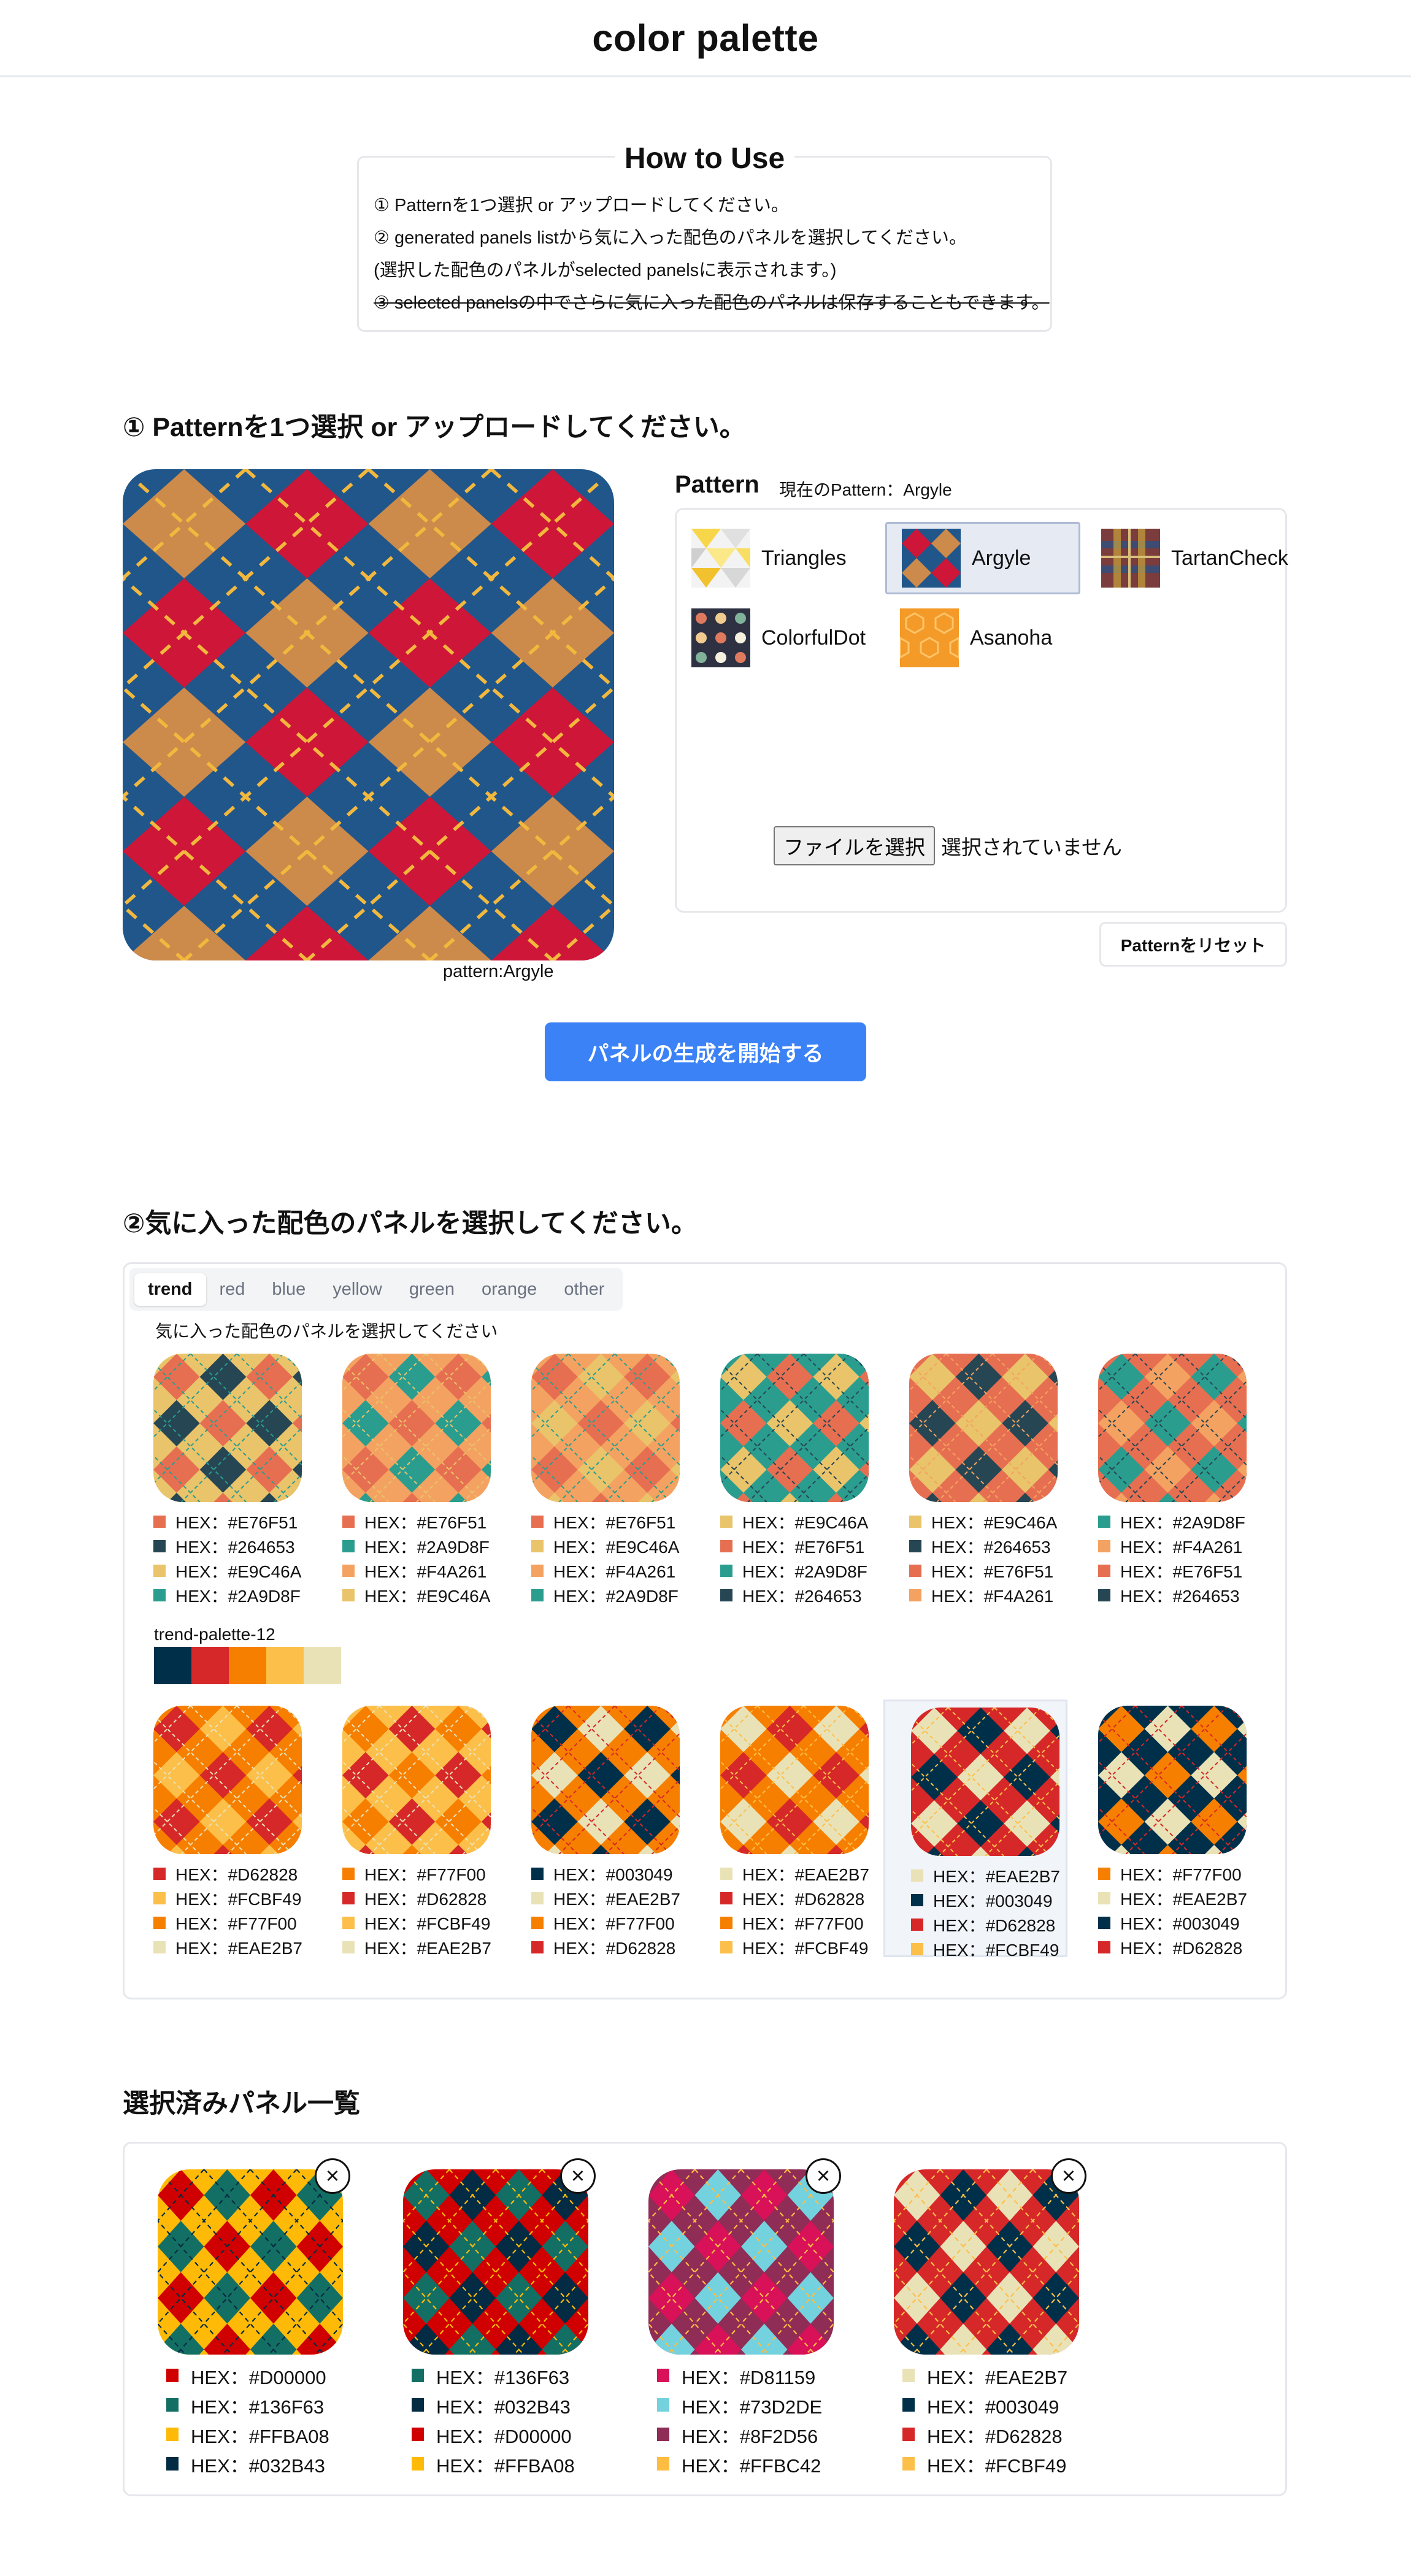 The image size is (1411, 2576). I want to click on selected-panel-image, so click(496, 2262).